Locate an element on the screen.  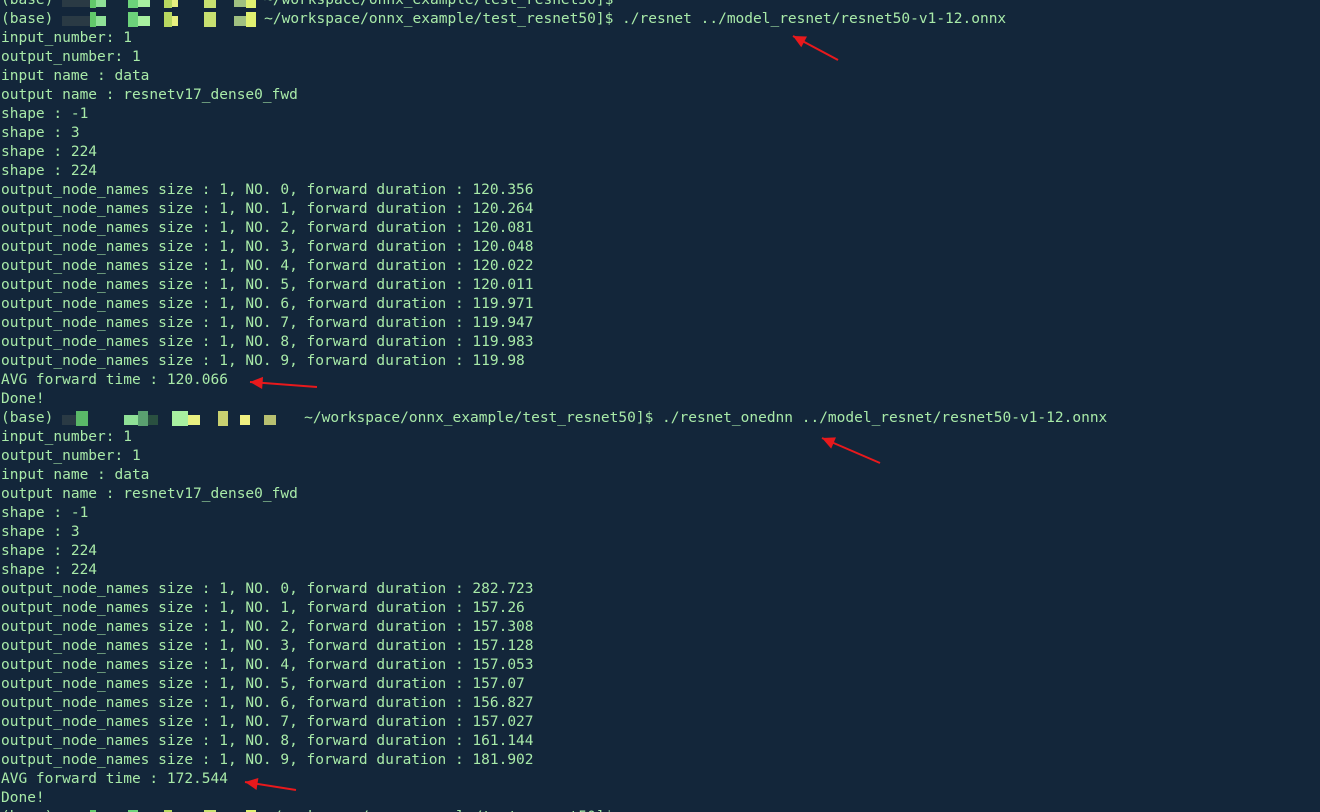
output-text: AVG forward time : 172.544 is located at coordinates (114, 779).